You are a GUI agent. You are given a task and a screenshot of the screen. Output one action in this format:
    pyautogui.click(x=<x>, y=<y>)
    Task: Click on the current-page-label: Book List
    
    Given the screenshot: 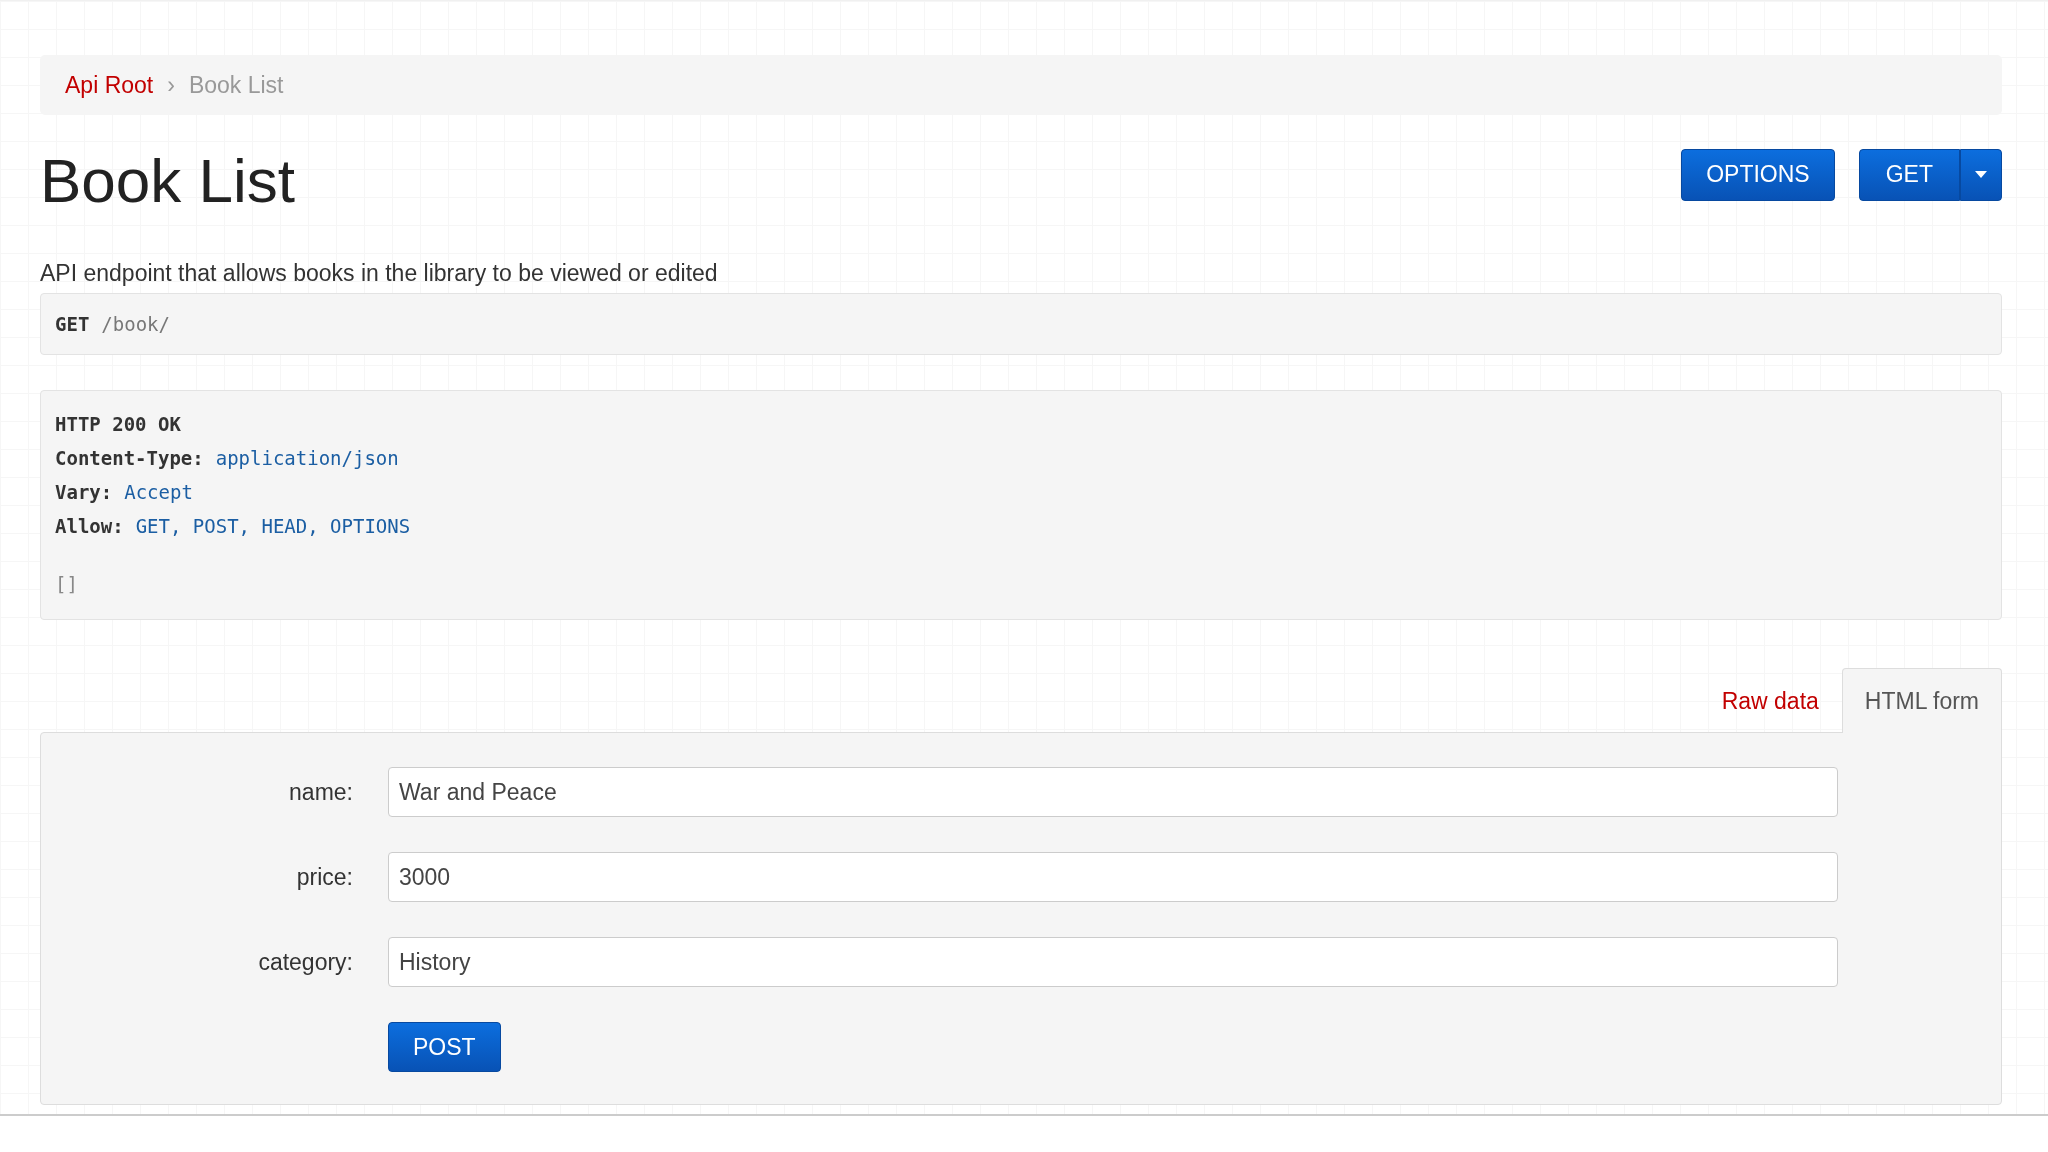 What is the action you would take?
    pyautogui.click(x=236, y=85)
    